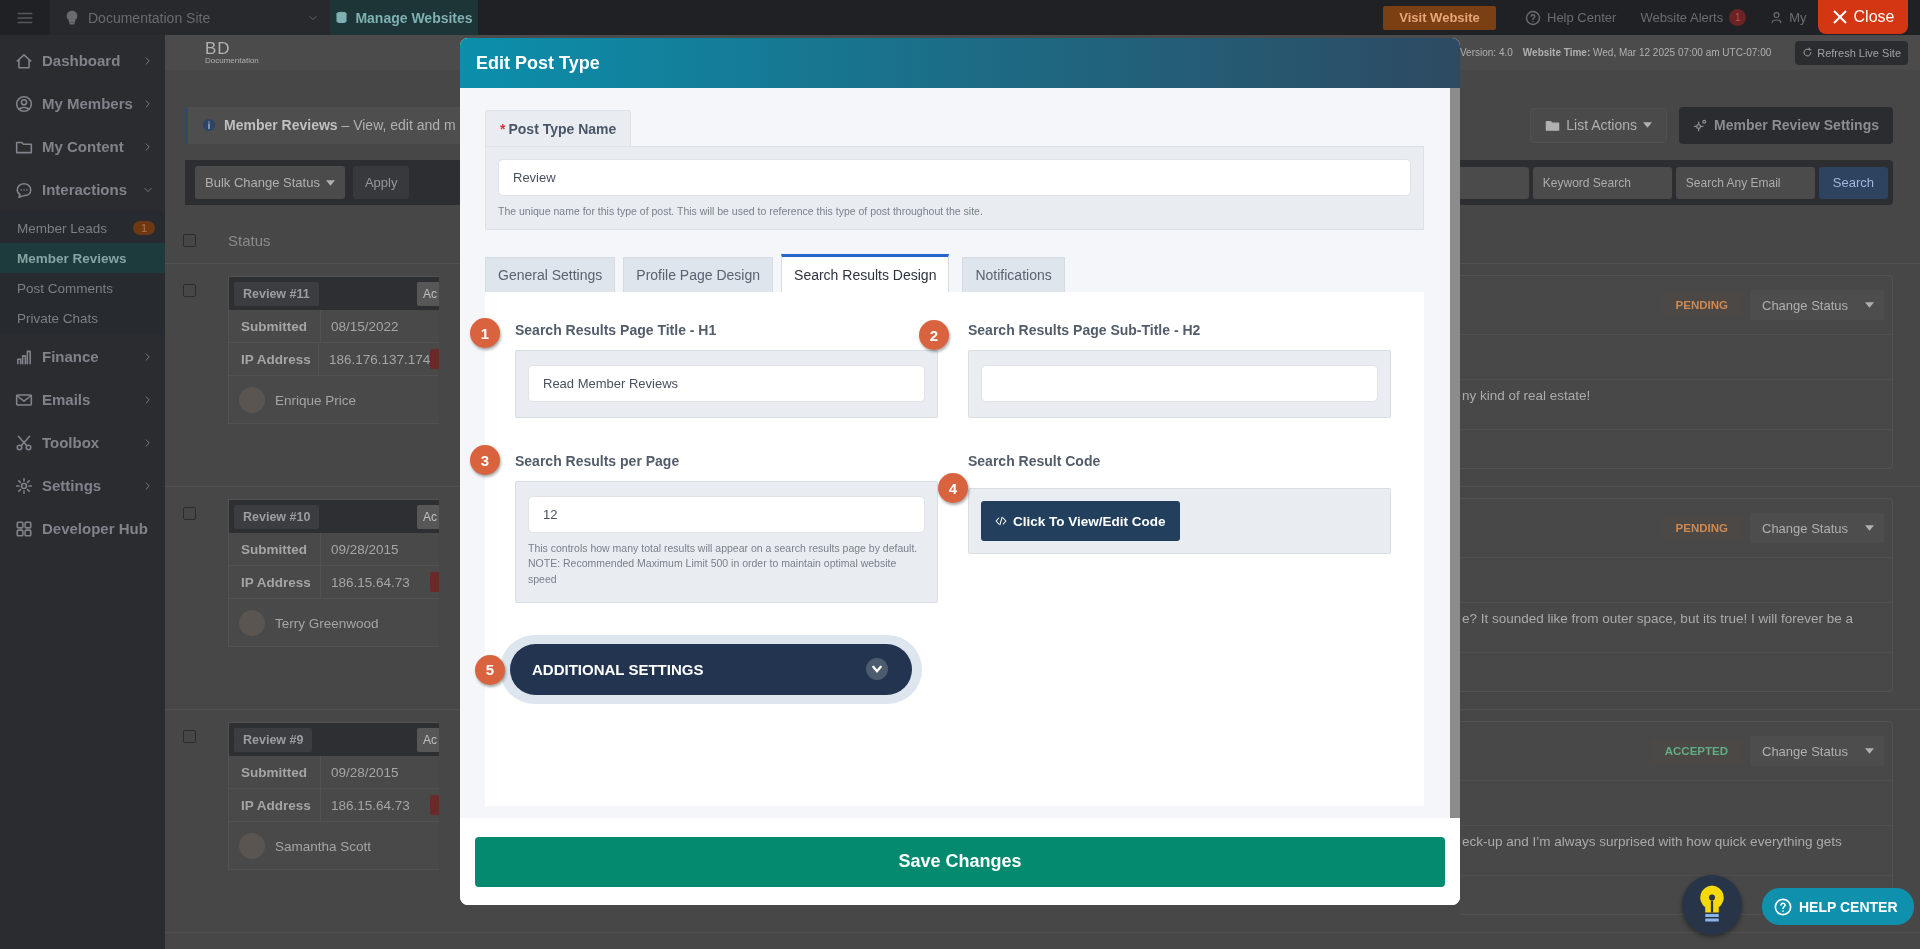  Describe the element at coordinates (365, 326) in the screenshot. I see `field-value: 08/15/2022` at that location.